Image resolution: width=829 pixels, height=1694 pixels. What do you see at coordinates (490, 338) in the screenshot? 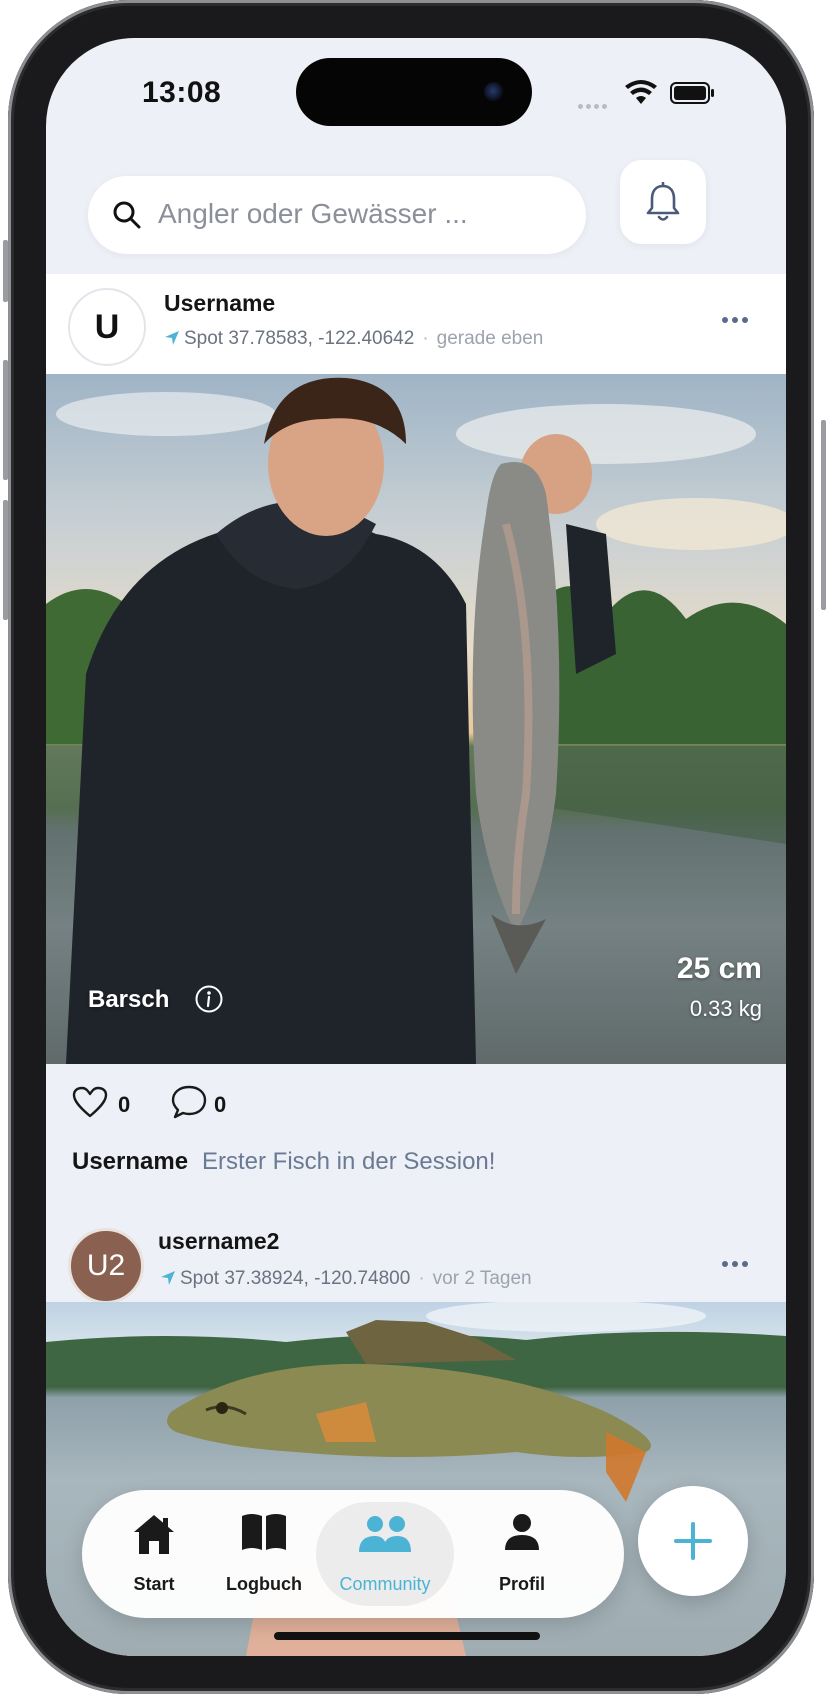
I see `post-time: gerade eben` at bounding box center [490, 338].